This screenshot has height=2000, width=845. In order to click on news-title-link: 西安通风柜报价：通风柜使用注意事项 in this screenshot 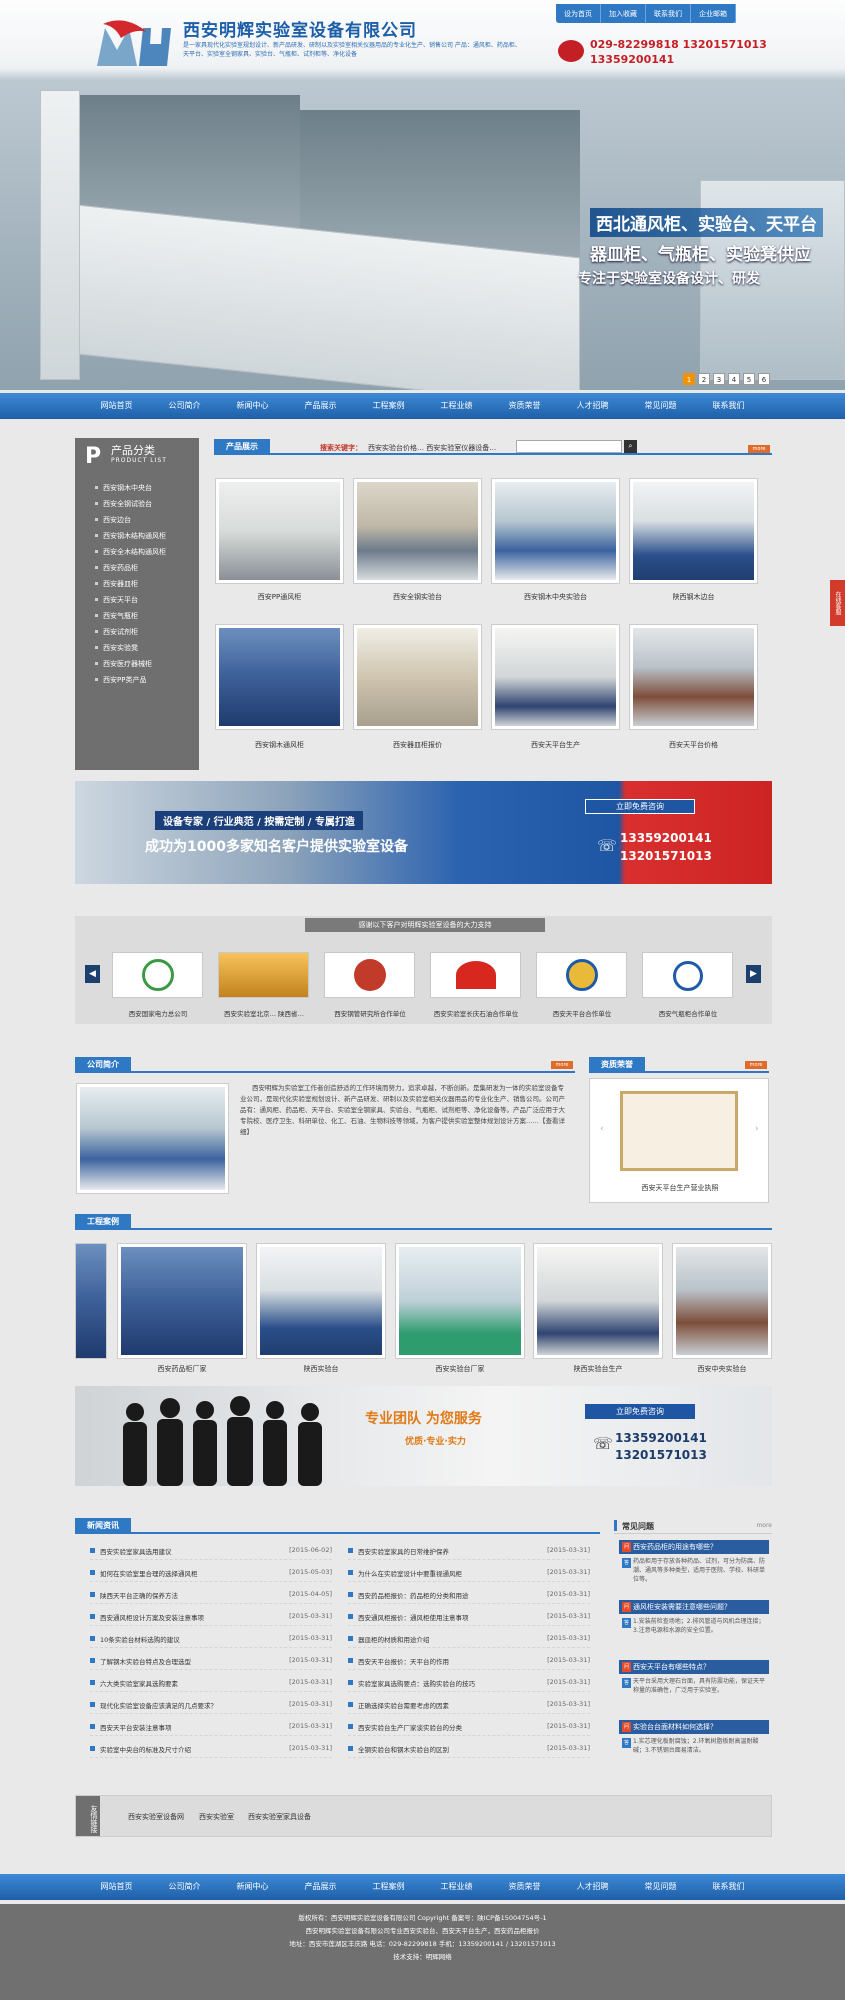, I will do `click(433, 1617)`.